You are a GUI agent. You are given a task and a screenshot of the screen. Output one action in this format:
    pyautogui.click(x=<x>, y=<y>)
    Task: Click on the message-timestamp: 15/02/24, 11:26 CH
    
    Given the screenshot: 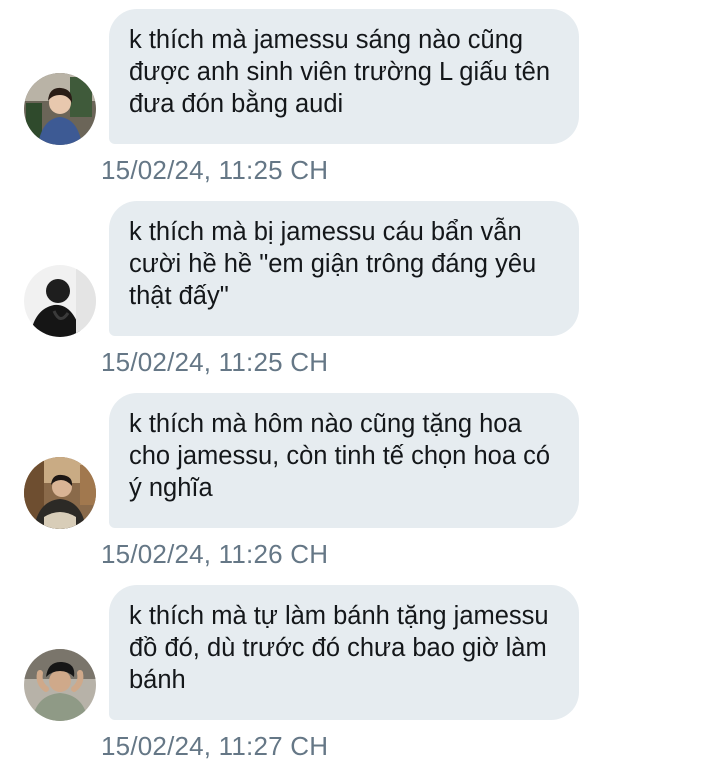 What is the action you would take?
    pyautogui.click(x=215, y=554)
    